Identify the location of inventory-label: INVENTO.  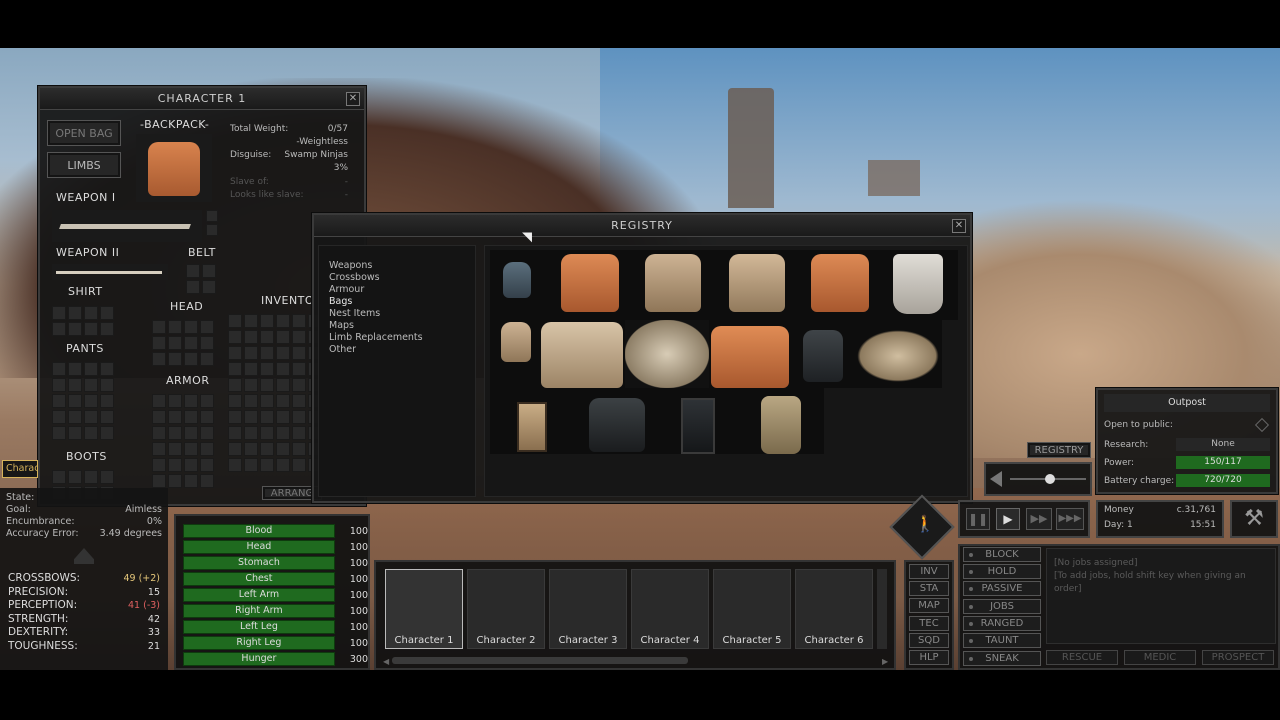
(288, 300).